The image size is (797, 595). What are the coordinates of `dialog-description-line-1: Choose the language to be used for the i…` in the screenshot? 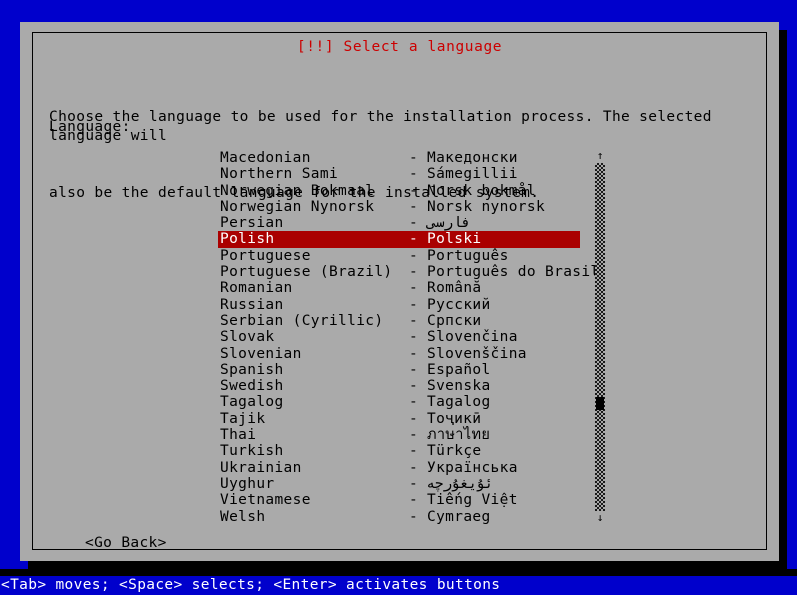 It's located at (385, 126).